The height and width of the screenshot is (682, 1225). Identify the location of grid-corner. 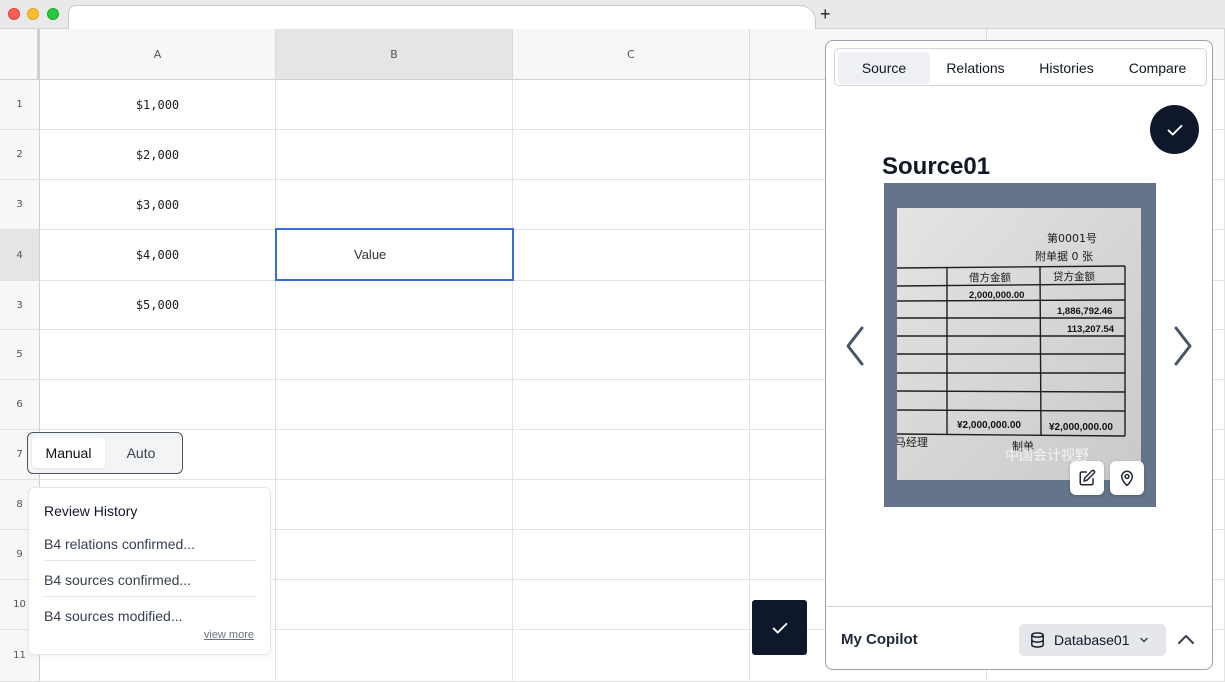
(20, 54).